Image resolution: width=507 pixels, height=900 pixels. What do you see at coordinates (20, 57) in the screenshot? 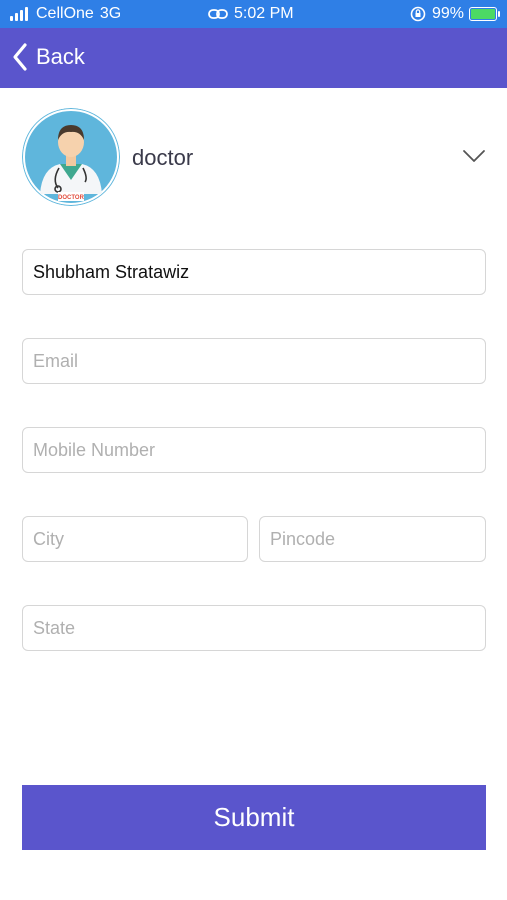
I see `chevron-left-icon` at bounding box center [20, 57].